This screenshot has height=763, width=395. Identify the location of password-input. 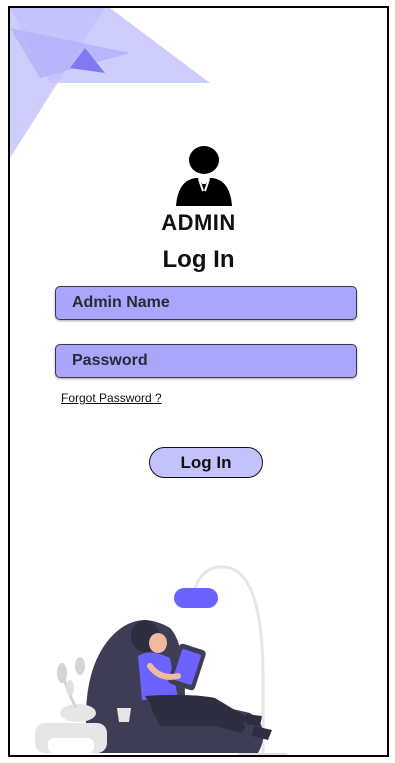
(206, 361).